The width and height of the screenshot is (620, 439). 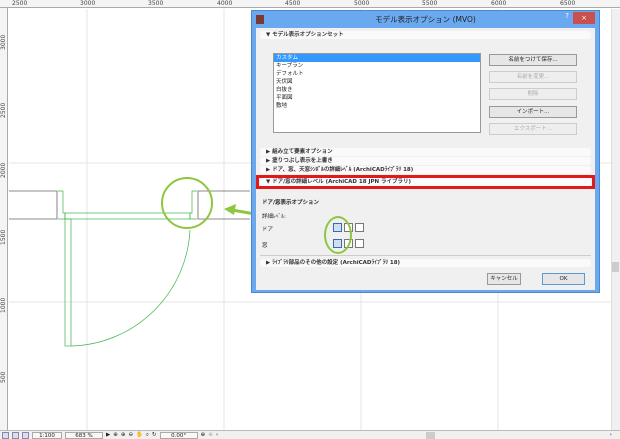 What do you see at coordinates (268, 230) in the screenshot?
I see `door-label: ドア` at bounding box center [268, 230].